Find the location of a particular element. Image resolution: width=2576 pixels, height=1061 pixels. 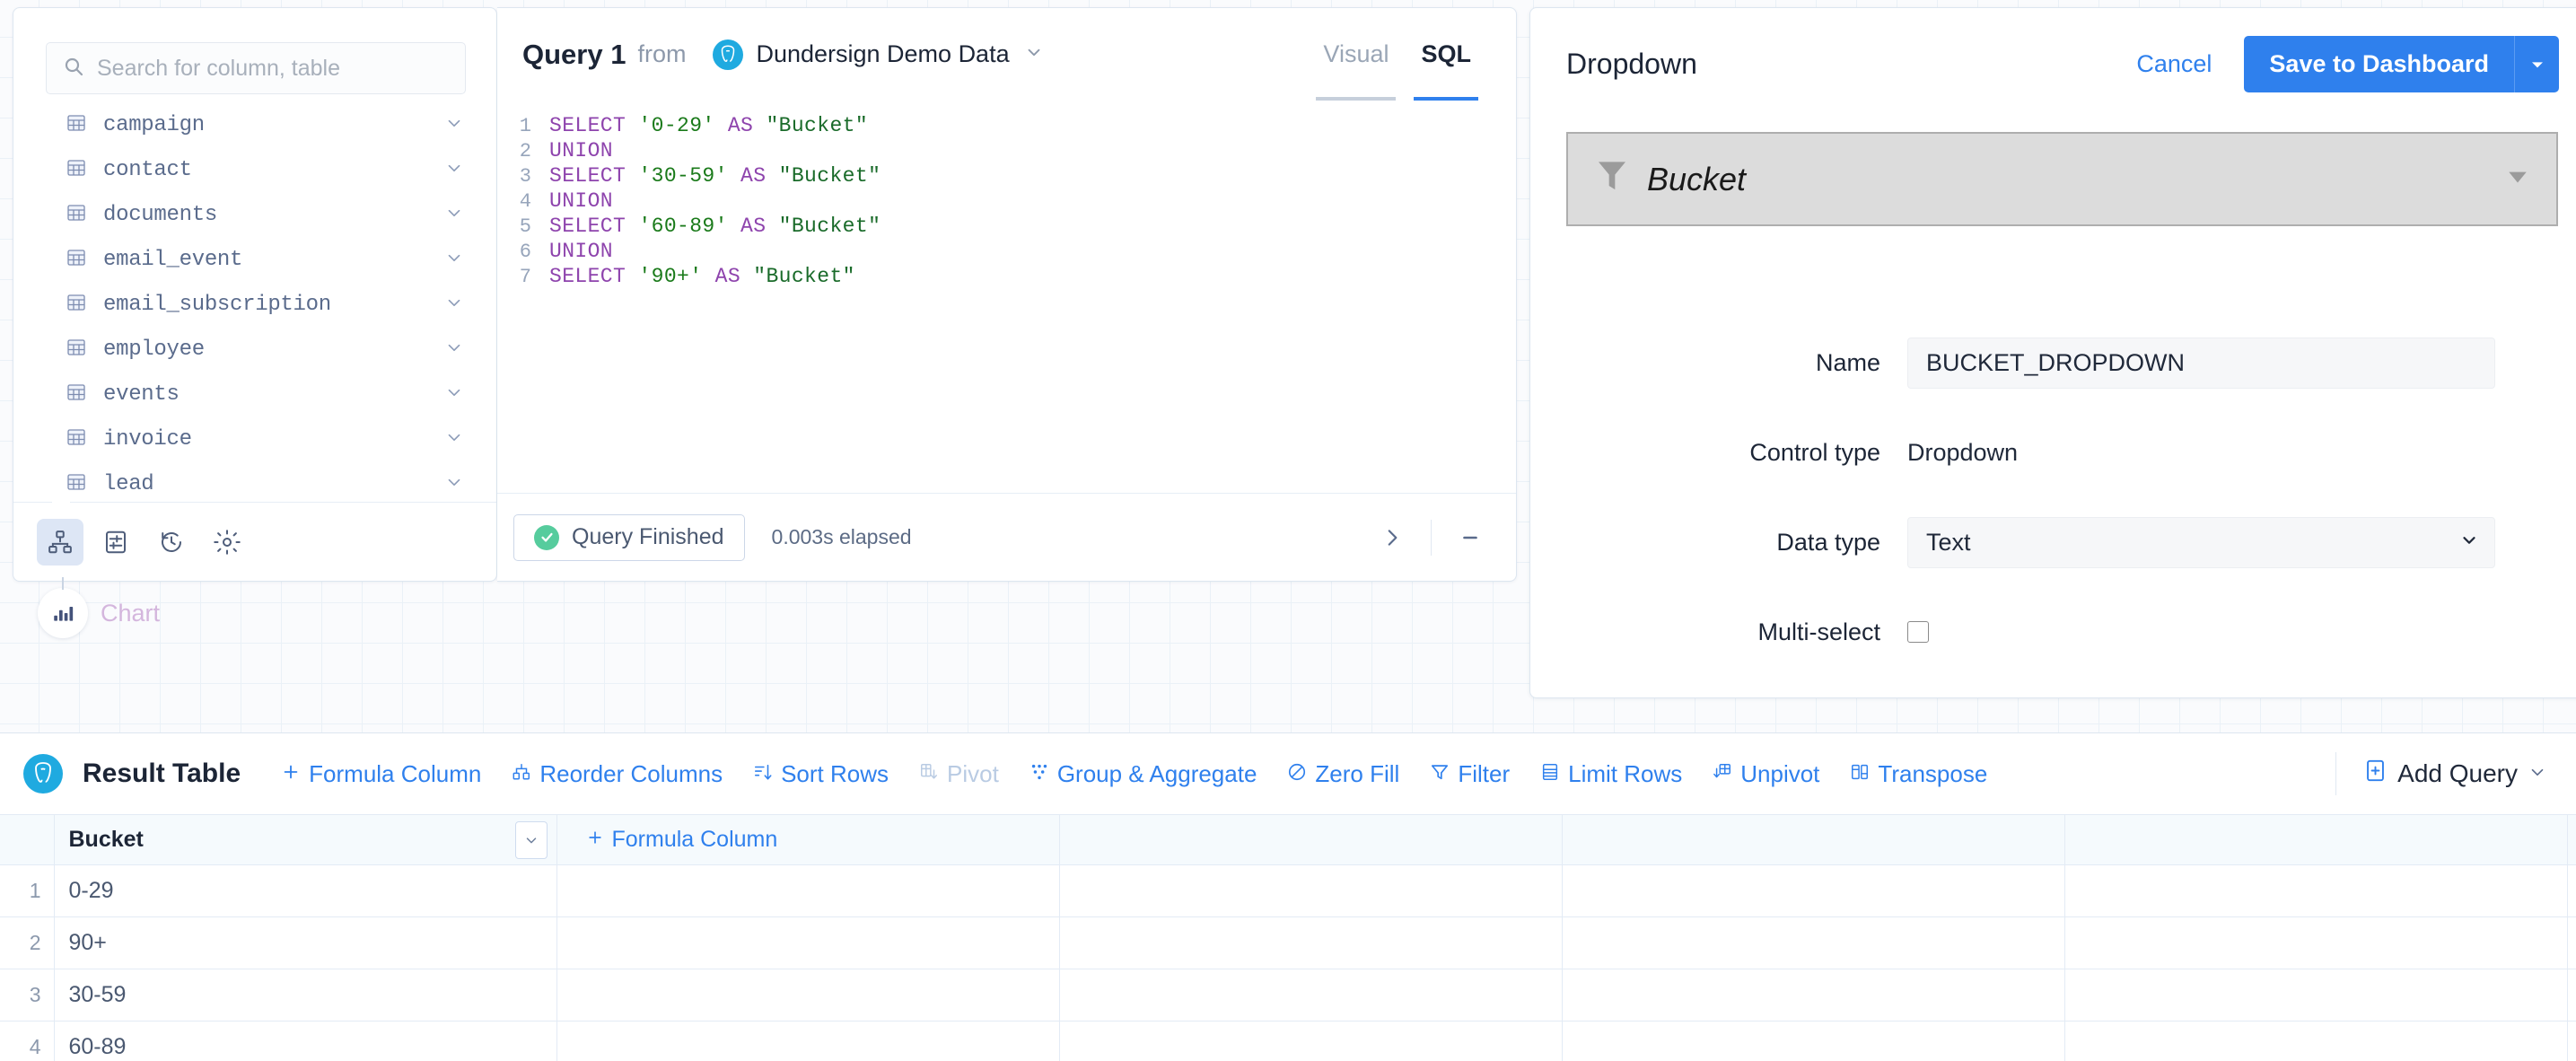

sql-line-text: SELECT '60-89' AS "Bucket" is located at coordinates (715, 226).